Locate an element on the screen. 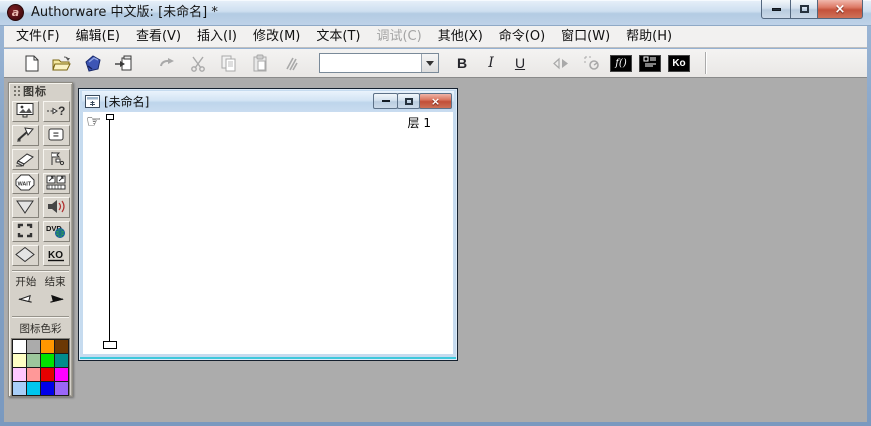  variables-icon is located at coordinates (650, 63).